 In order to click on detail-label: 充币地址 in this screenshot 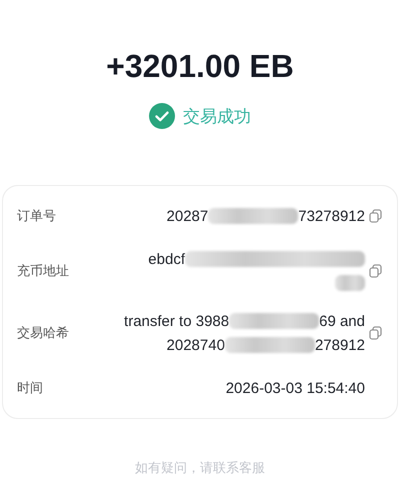, I will do `click(43, 271)`.